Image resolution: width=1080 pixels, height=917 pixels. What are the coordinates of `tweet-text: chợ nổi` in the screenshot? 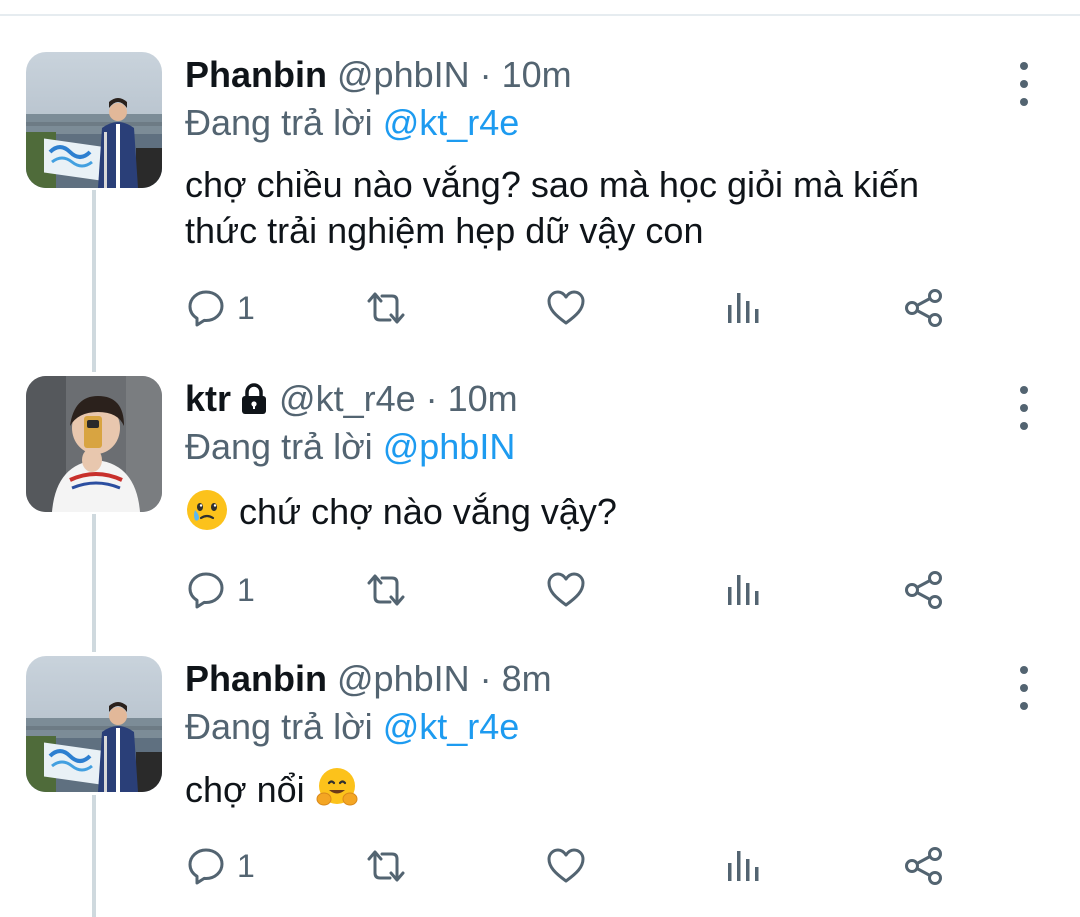 It's located at (610, 789).